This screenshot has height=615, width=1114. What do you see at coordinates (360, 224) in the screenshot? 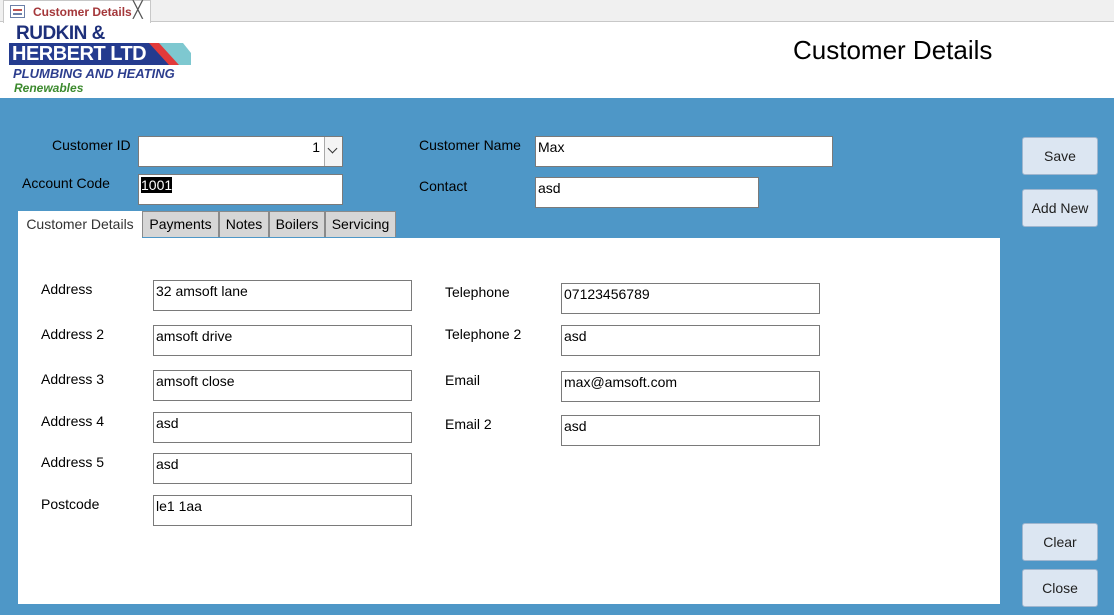
I see `tab-servicing: Servicing` at bounding box center [360, 224].